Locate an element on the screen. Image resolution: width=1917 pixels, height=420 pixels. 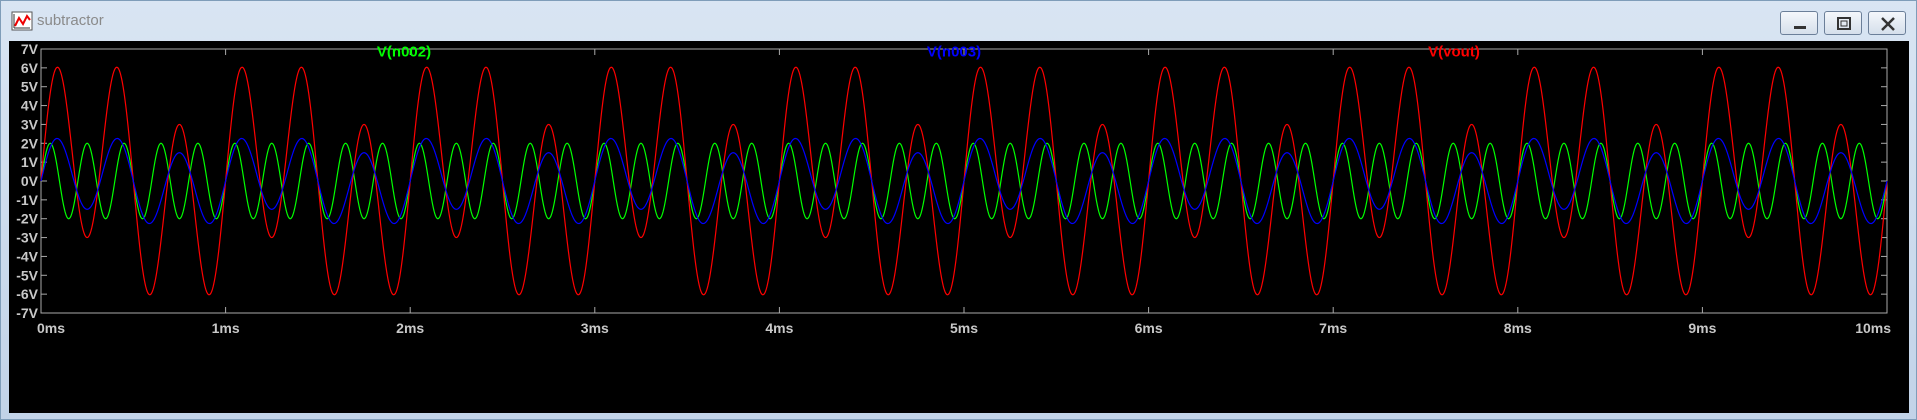
y-tick-label: 1V is located at coordinates (30, 162).